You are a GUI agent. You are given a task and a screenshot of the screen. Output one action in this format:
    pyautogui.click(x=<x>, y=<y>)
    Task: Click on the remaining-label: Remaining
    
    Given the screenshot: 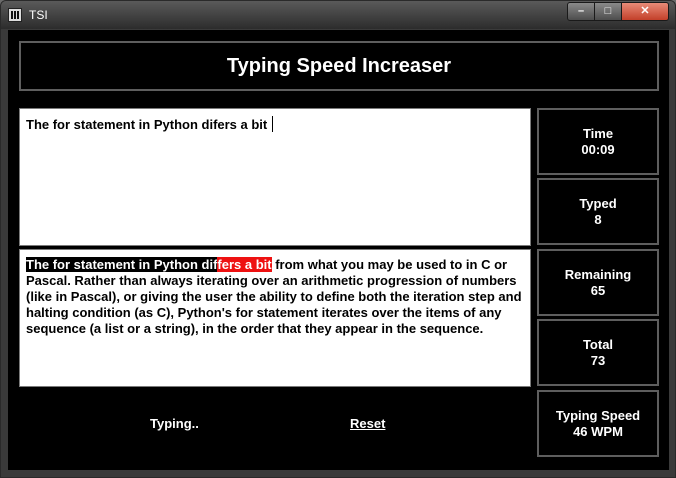 What is the action you would take?
    pyautogui.click(x=598, y=274)
    